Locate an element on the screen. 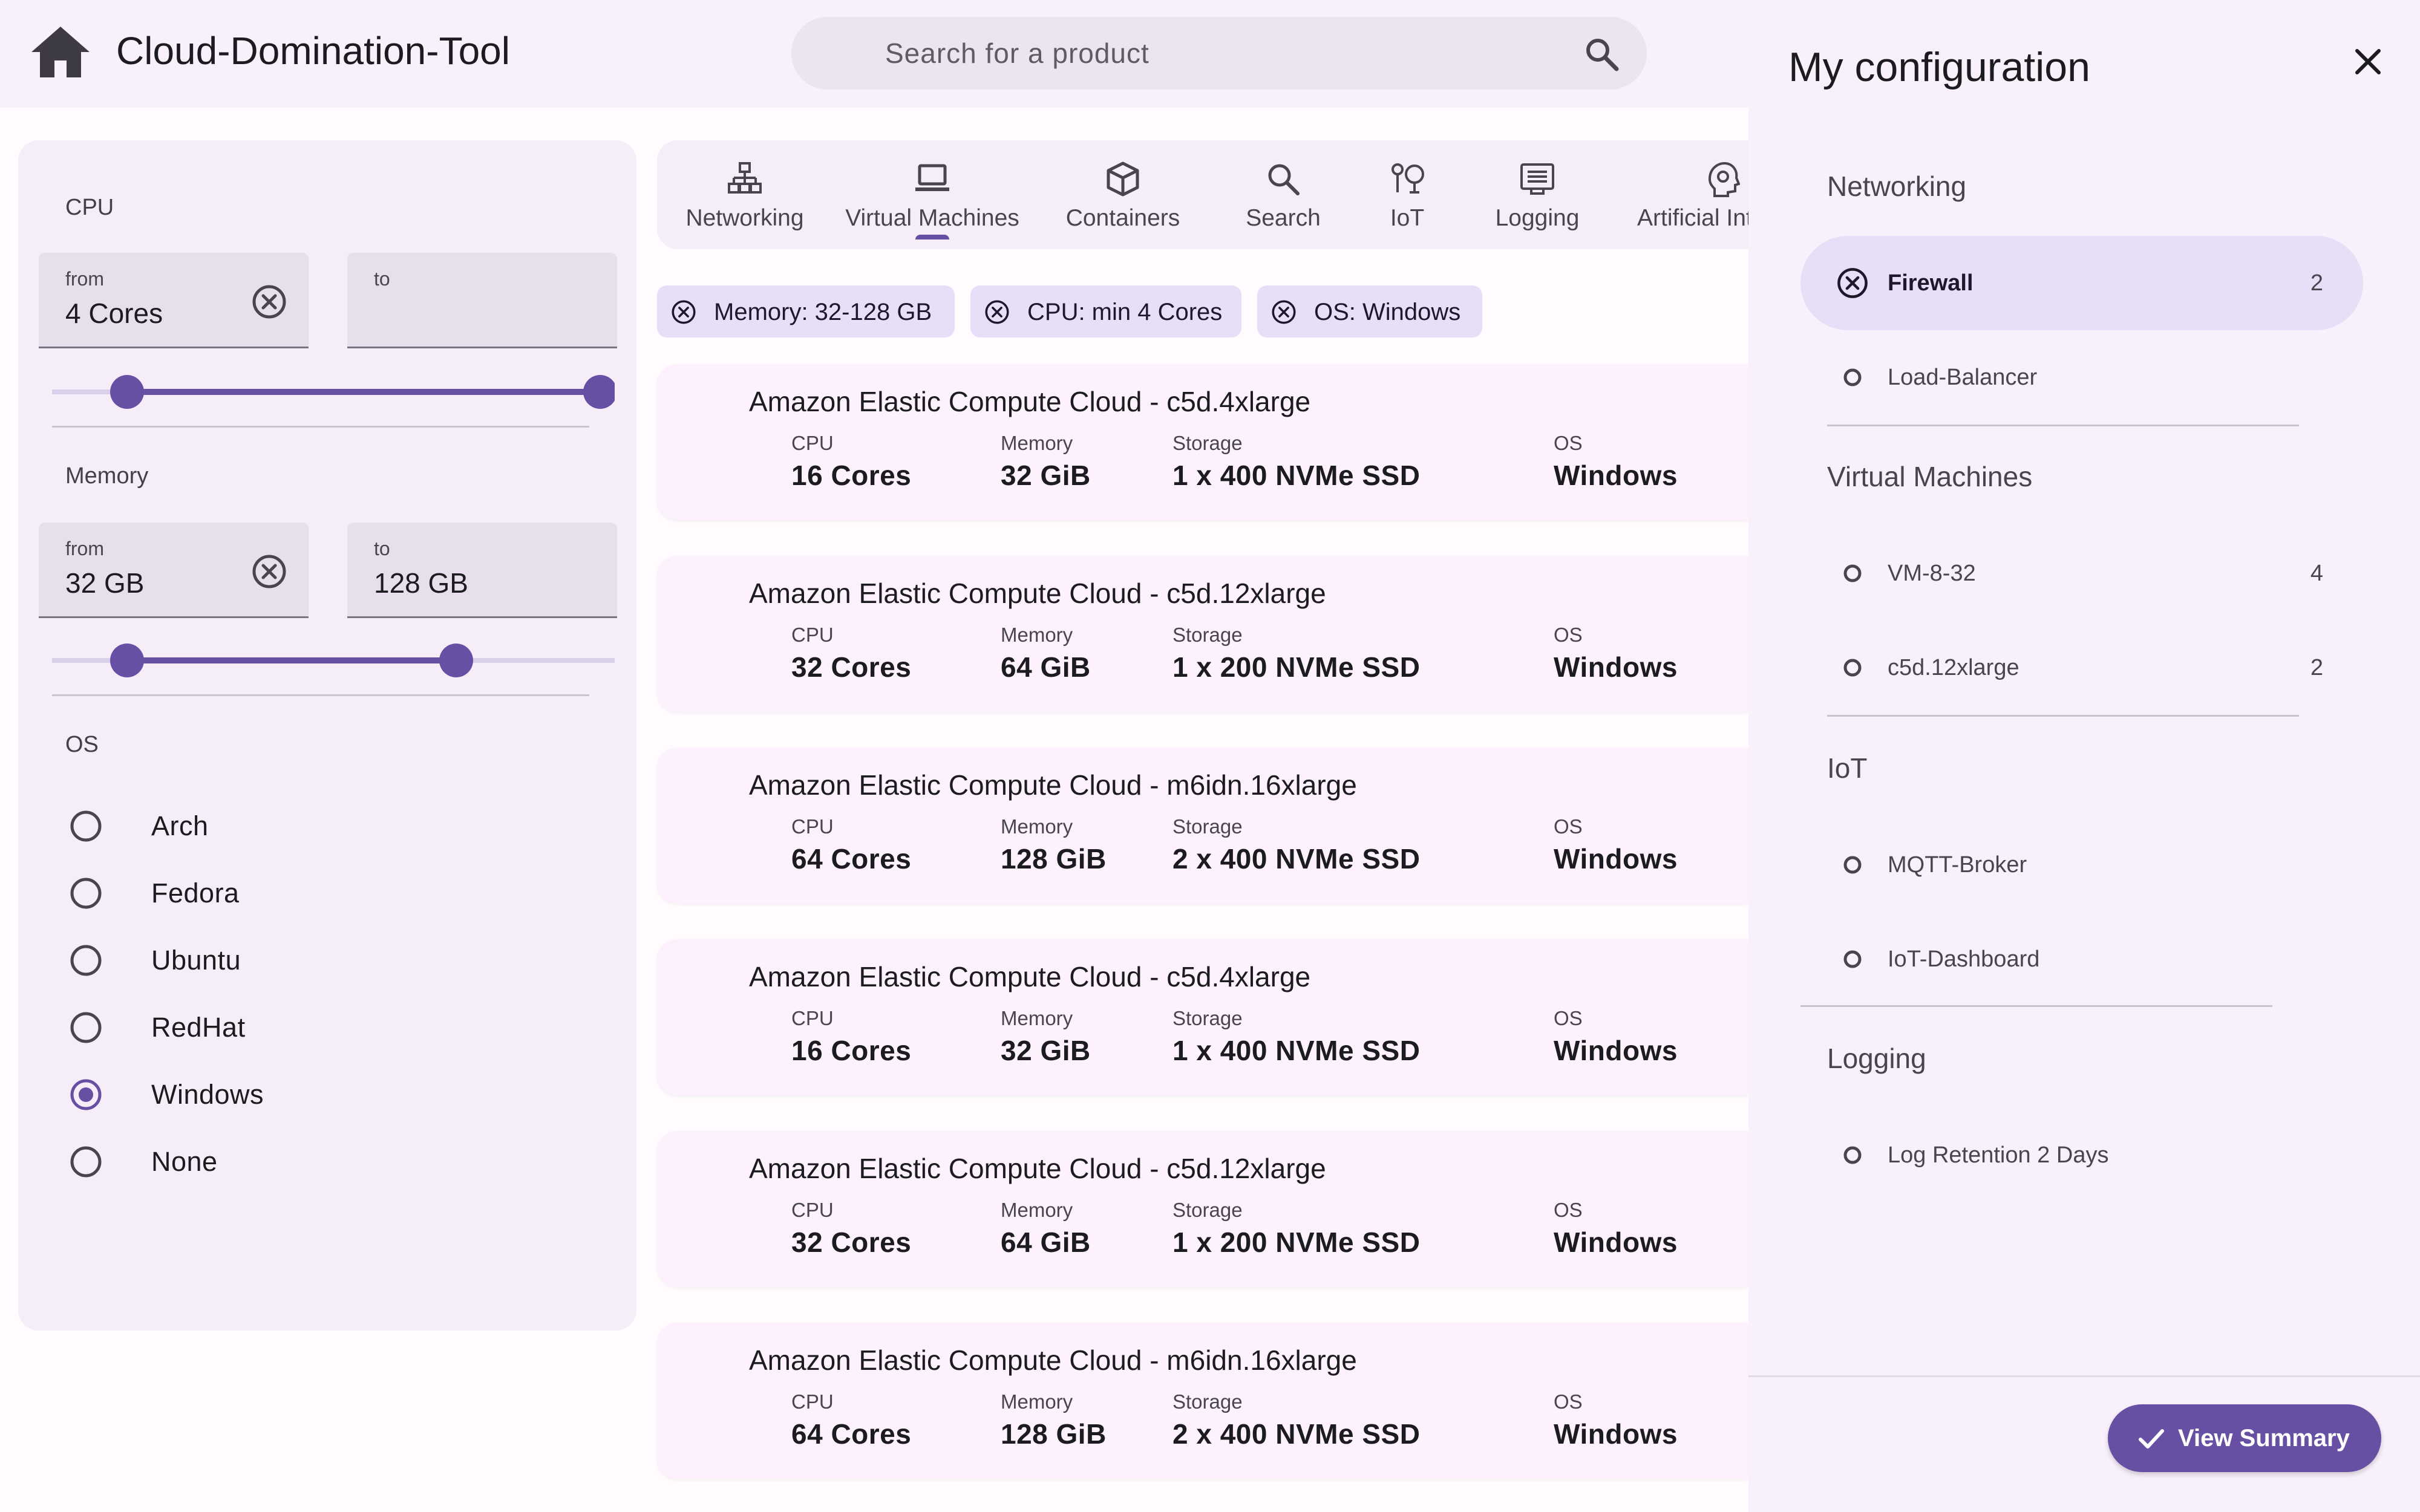 Image resolution: width=2420 pixels, height=1512 pixels. filter-chip: CPU: min 4 Cores is located at coordinates (1105, 311).